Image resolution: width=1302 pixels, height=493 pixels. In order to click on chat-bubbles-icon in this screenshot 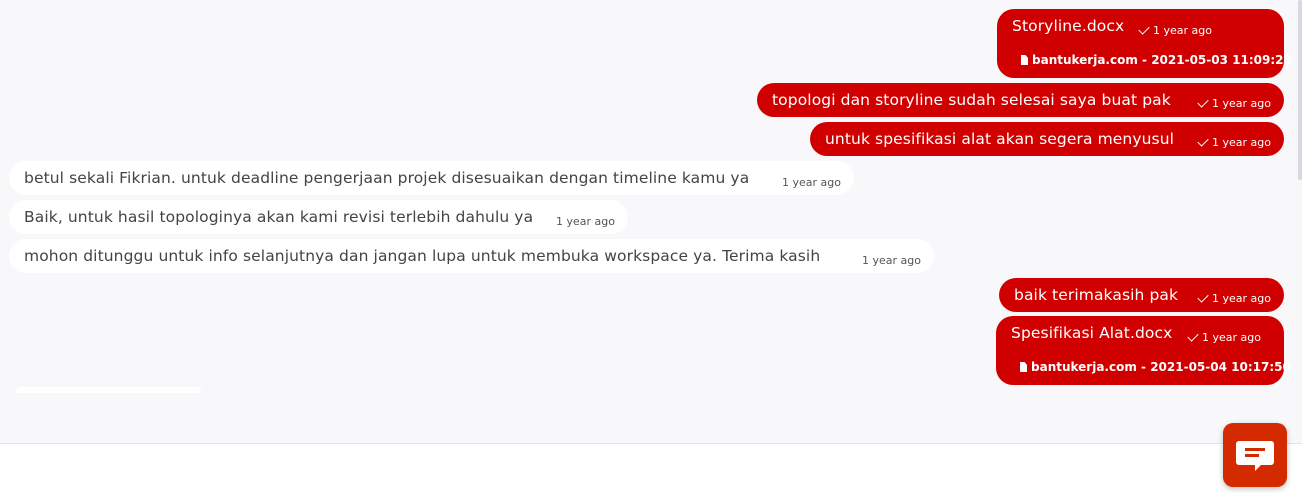, I will do `click(1255, 456)`.